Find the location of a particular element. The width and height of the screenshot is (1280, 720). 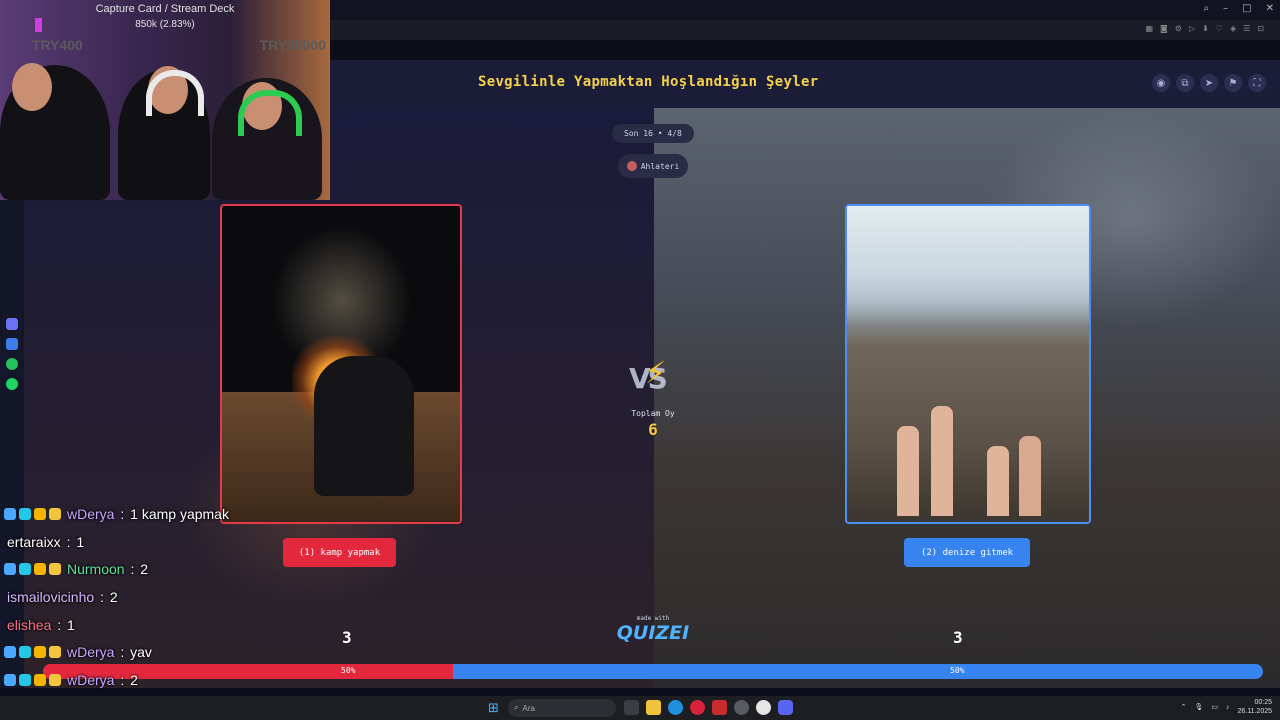

total-votes-value: 6 is located at coordinates (653, 429).